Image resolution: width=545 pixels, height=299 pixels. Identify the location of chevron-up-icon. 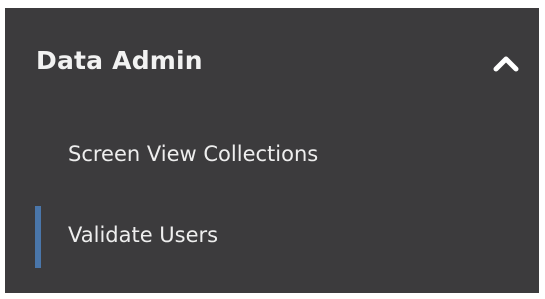
(506, 63).